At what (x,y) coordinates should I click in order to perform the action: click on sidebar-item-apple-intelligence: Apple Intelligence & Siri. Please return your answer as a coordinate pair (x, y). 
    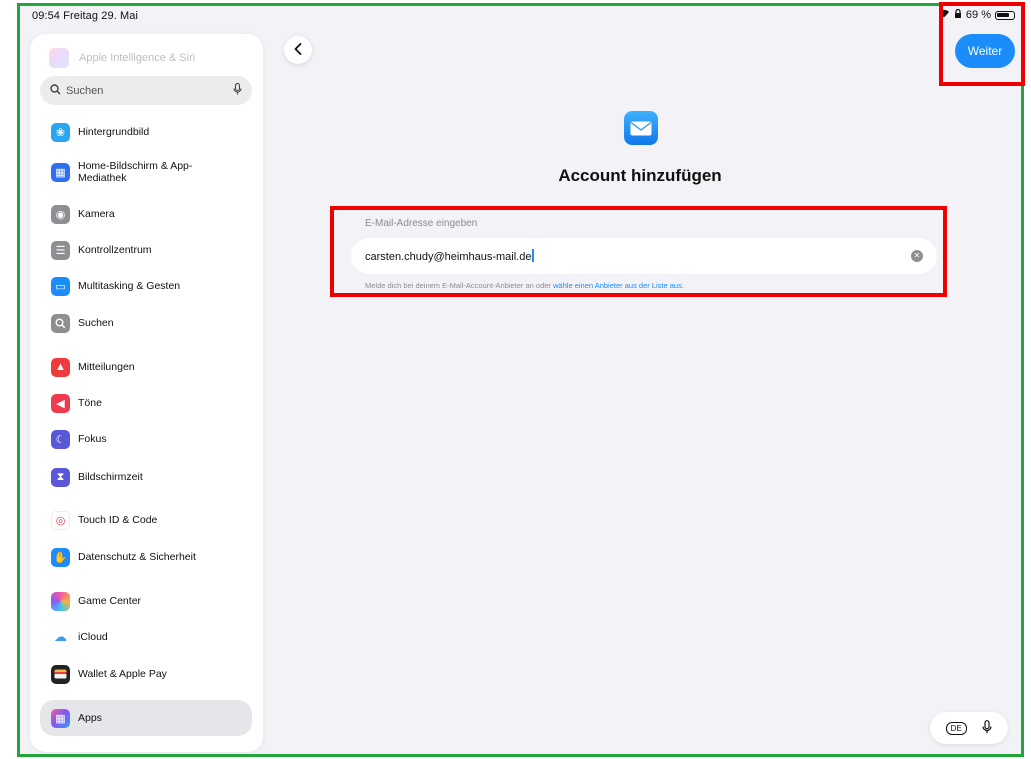
    Looking at the image, I should click on (122, 58).